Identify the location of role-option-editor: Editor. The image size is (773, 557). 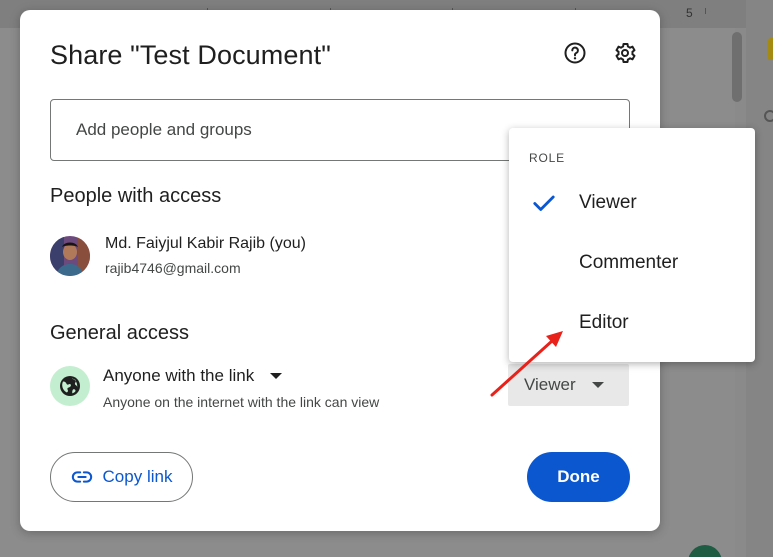
(632, 323).